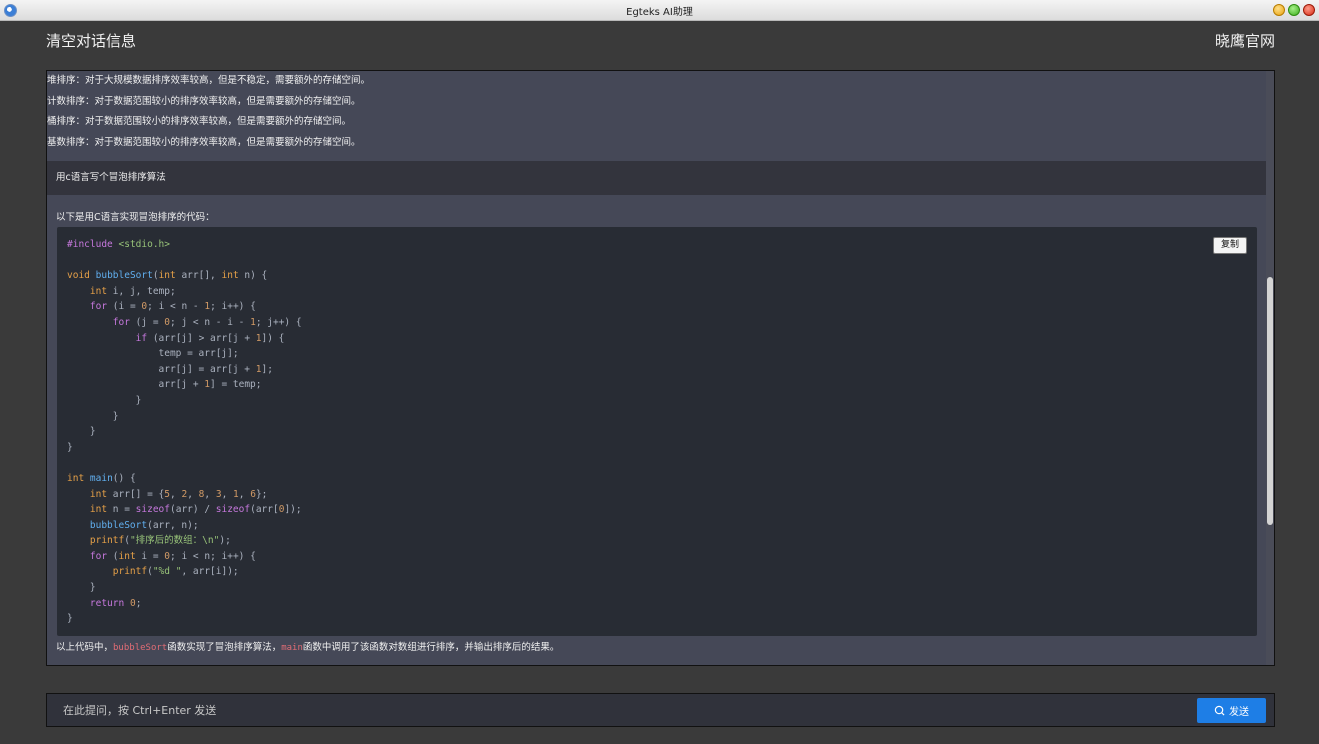 Image resolution: width=1319 pixels, height=744 pixels. I want to click on code-line: #include <stdio.h>, so click(118, 244).